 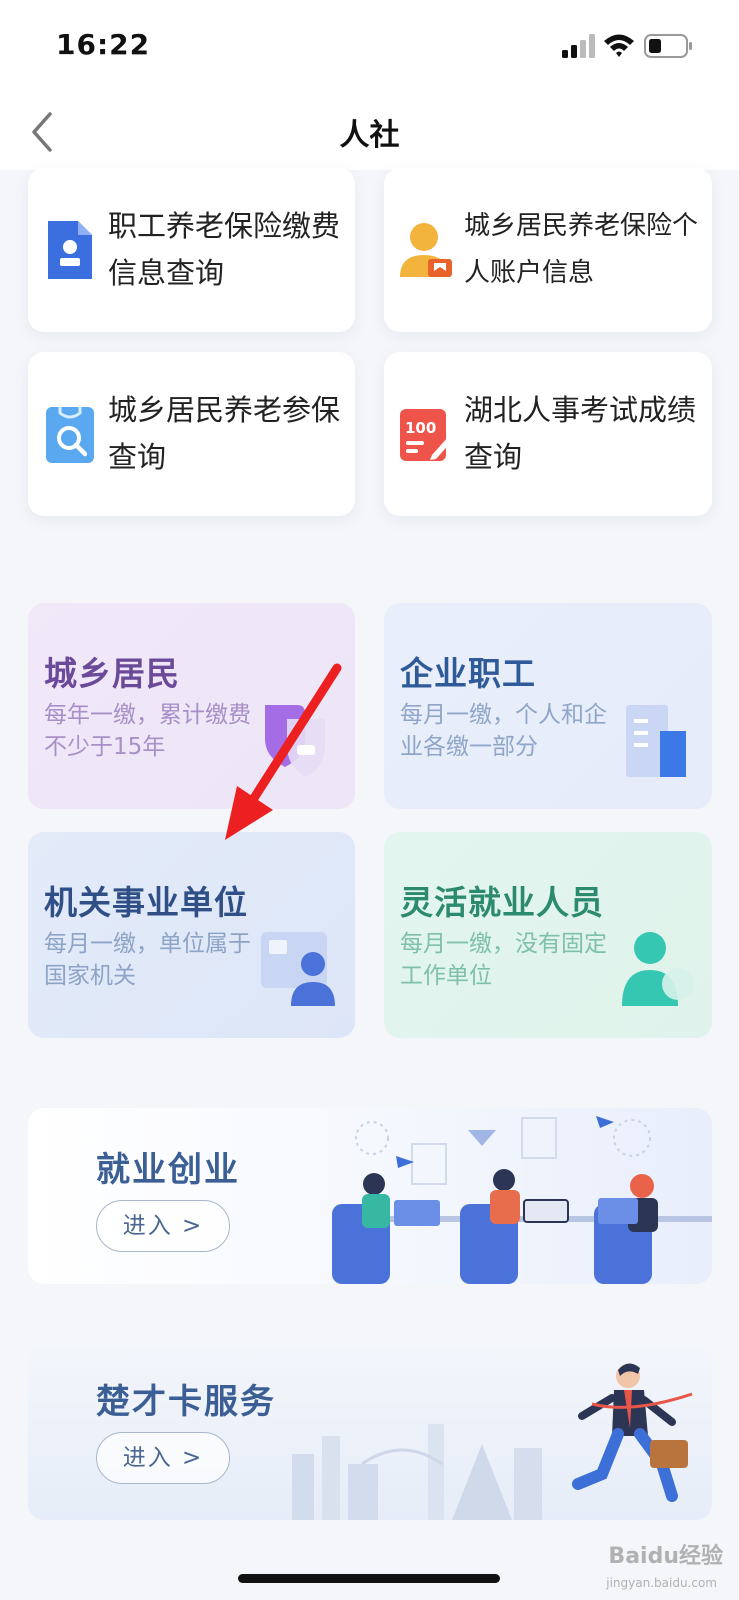 I want to click on category-title: 机关事业单位, so click(x=146, y=902).